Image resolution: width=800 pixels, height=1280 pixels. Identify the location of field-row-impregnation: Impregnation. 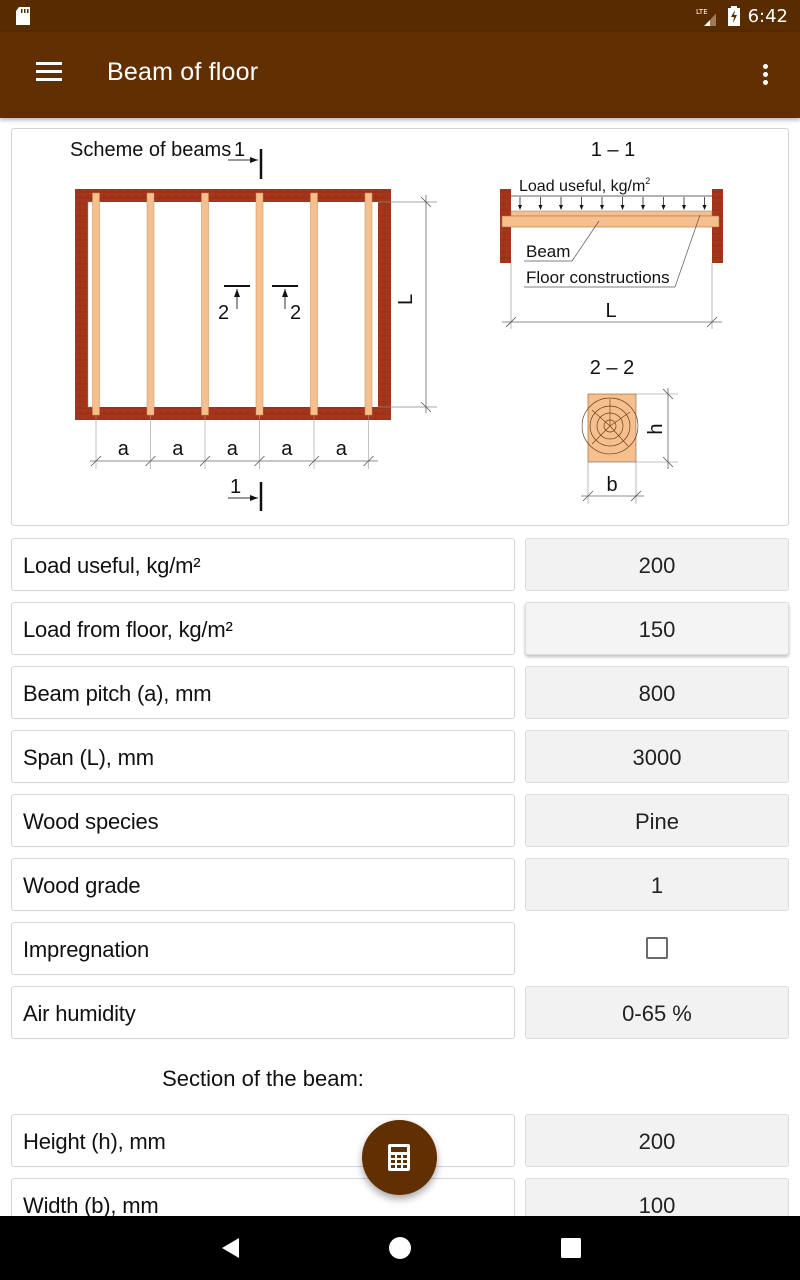
(400, 948).